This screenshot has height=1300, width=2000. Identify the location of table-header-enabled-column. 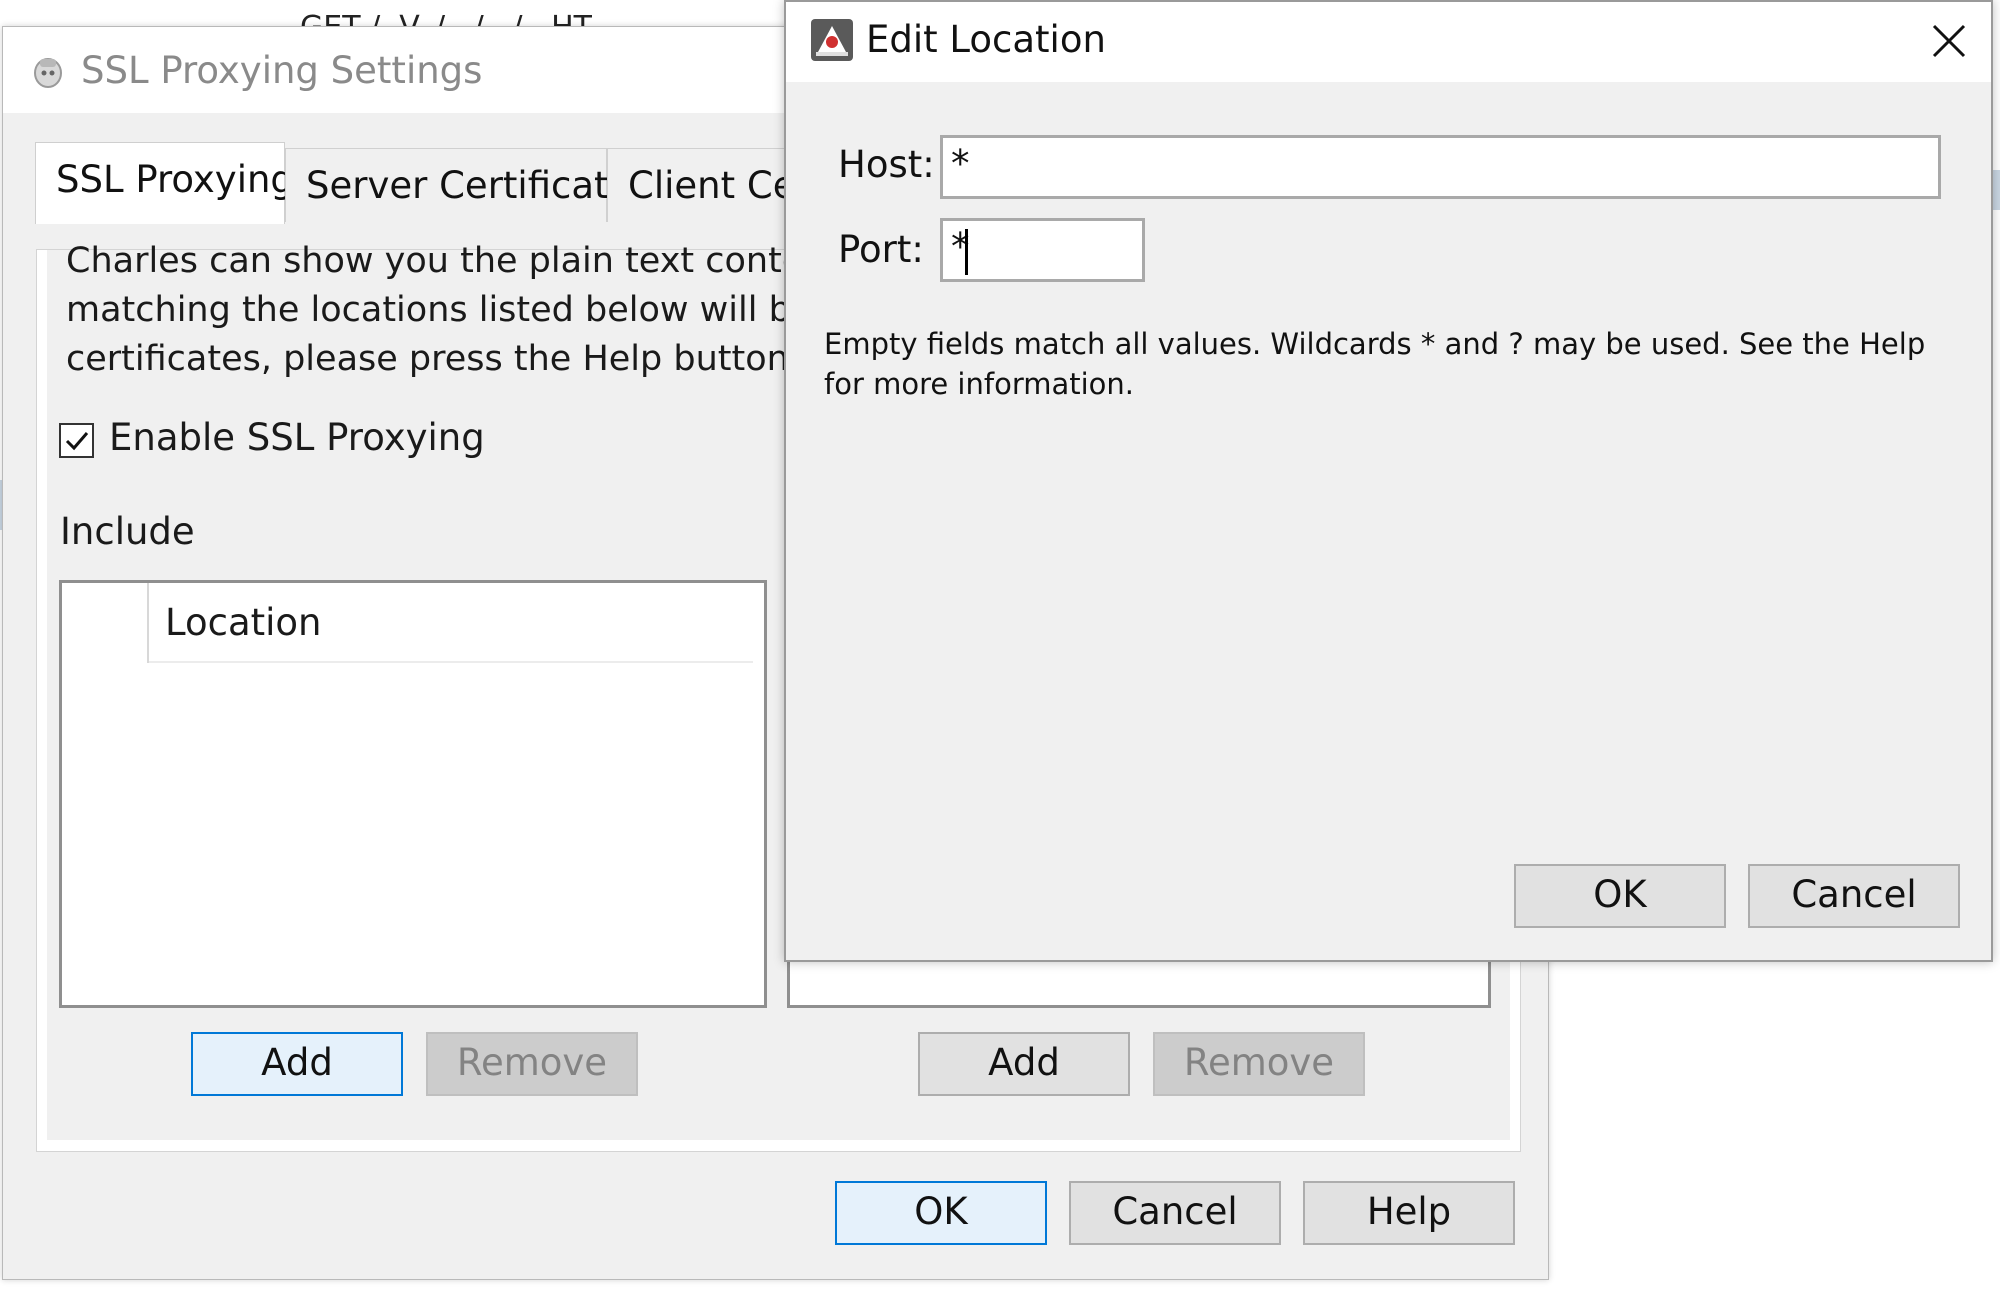
(105, 623).